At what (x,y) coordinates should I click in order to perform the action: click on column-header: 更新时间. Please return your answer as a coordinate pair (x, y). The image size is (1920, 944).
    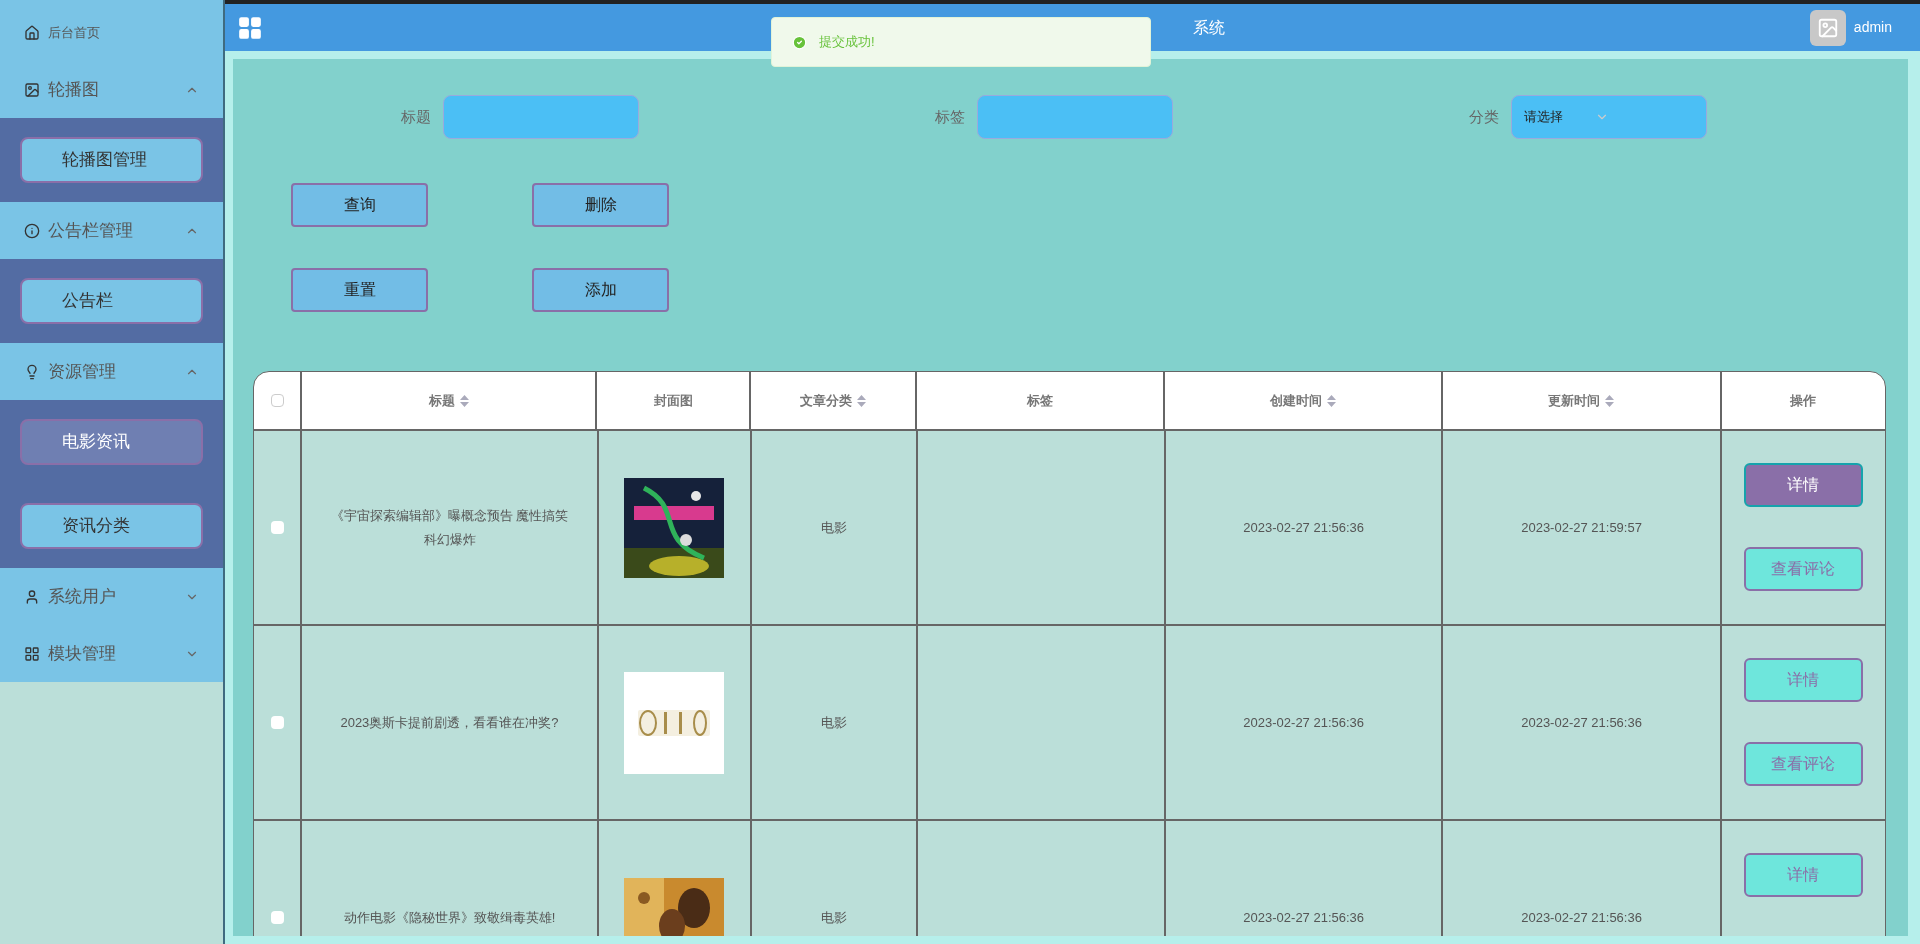
    Looking at the image, I should click on (1581, 400).